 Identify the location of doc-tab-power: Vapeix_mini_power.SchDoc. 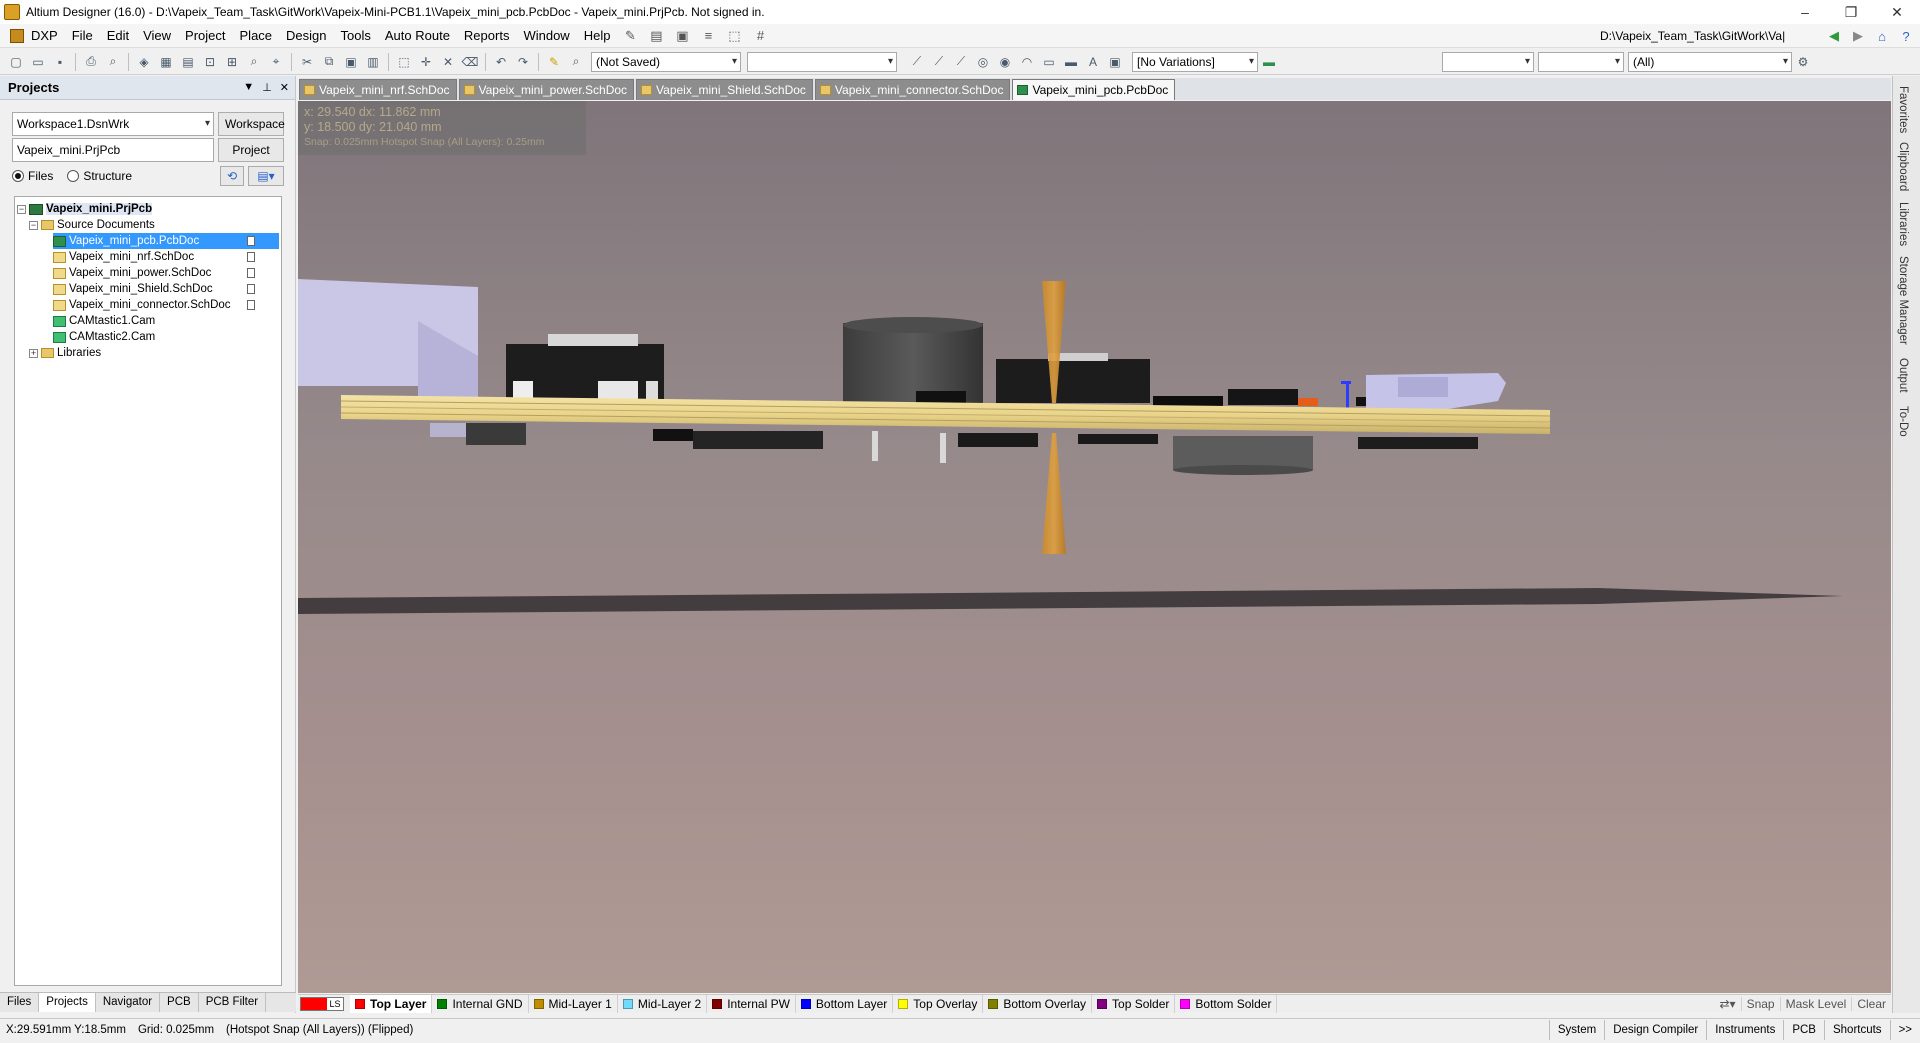
(546, 89).